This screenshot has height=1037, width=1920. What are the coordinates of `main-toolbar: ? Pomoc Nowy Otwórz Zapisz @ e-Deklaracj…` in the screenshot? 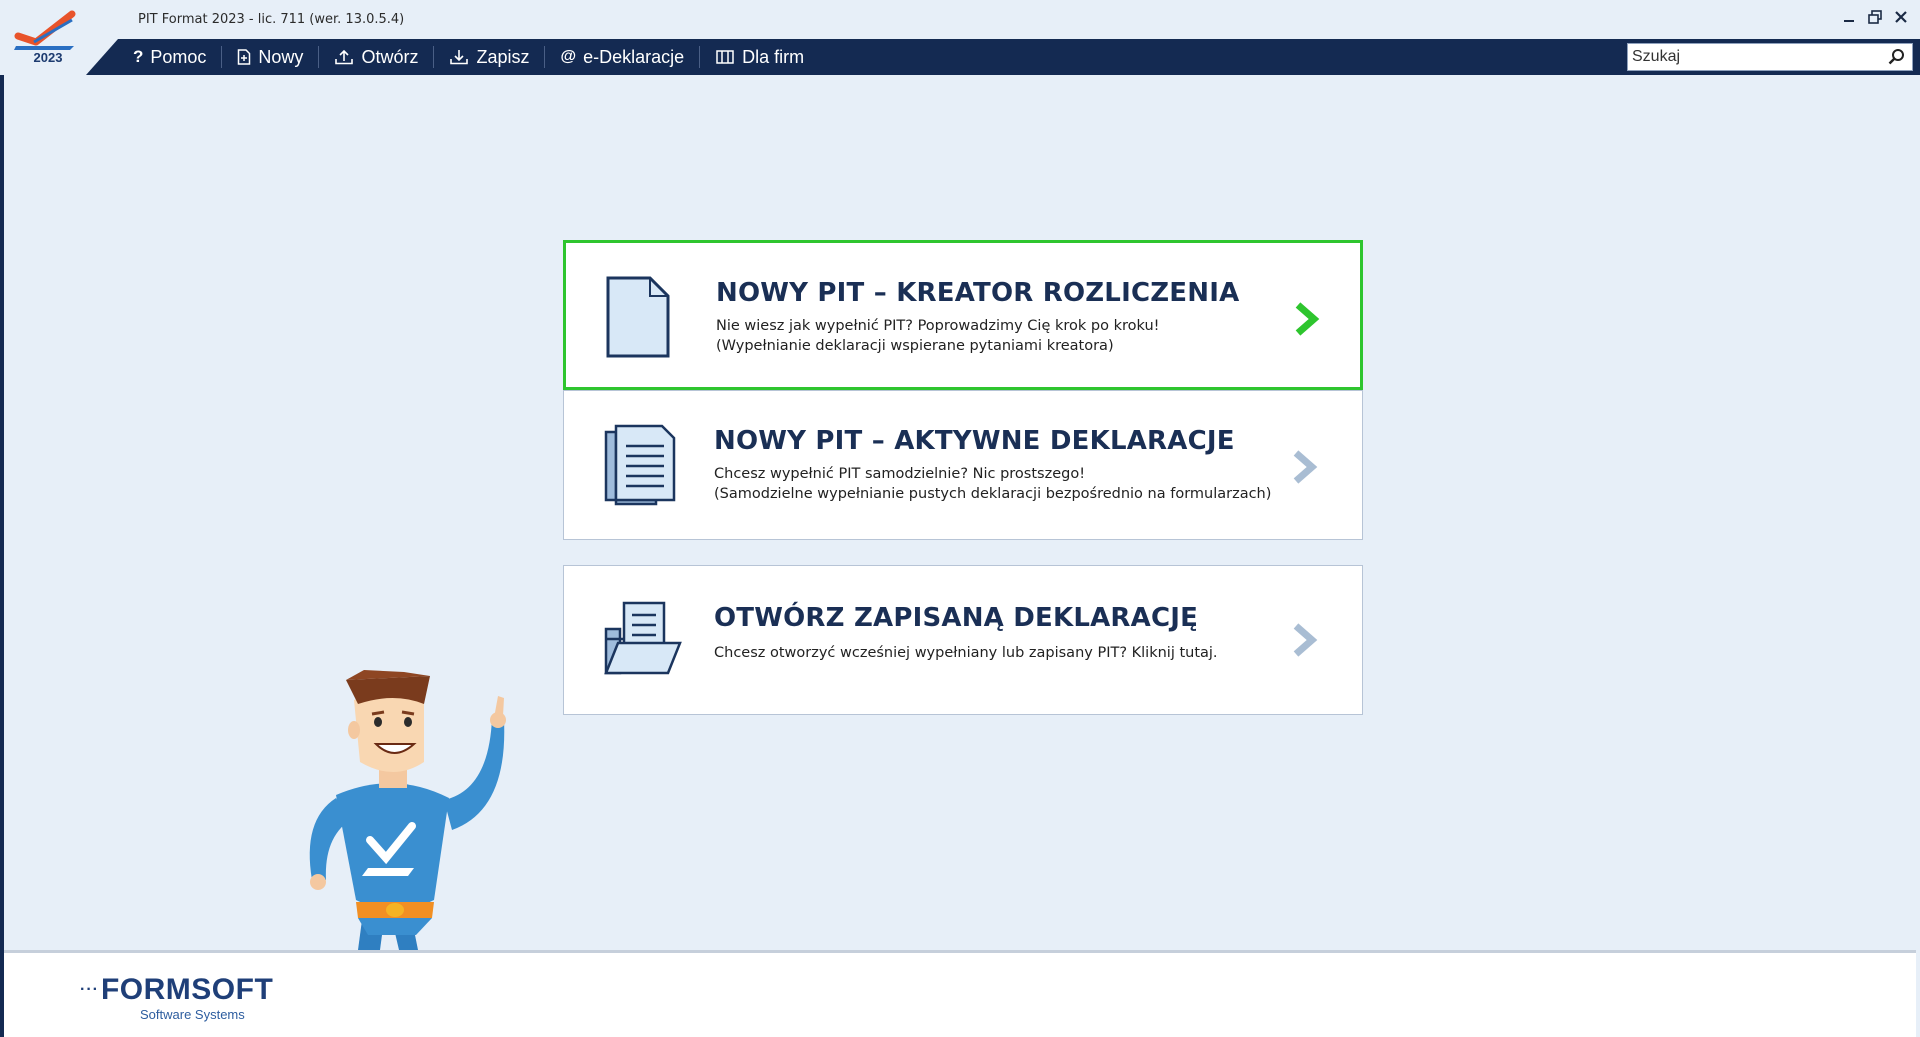 It's located at (960, 57).